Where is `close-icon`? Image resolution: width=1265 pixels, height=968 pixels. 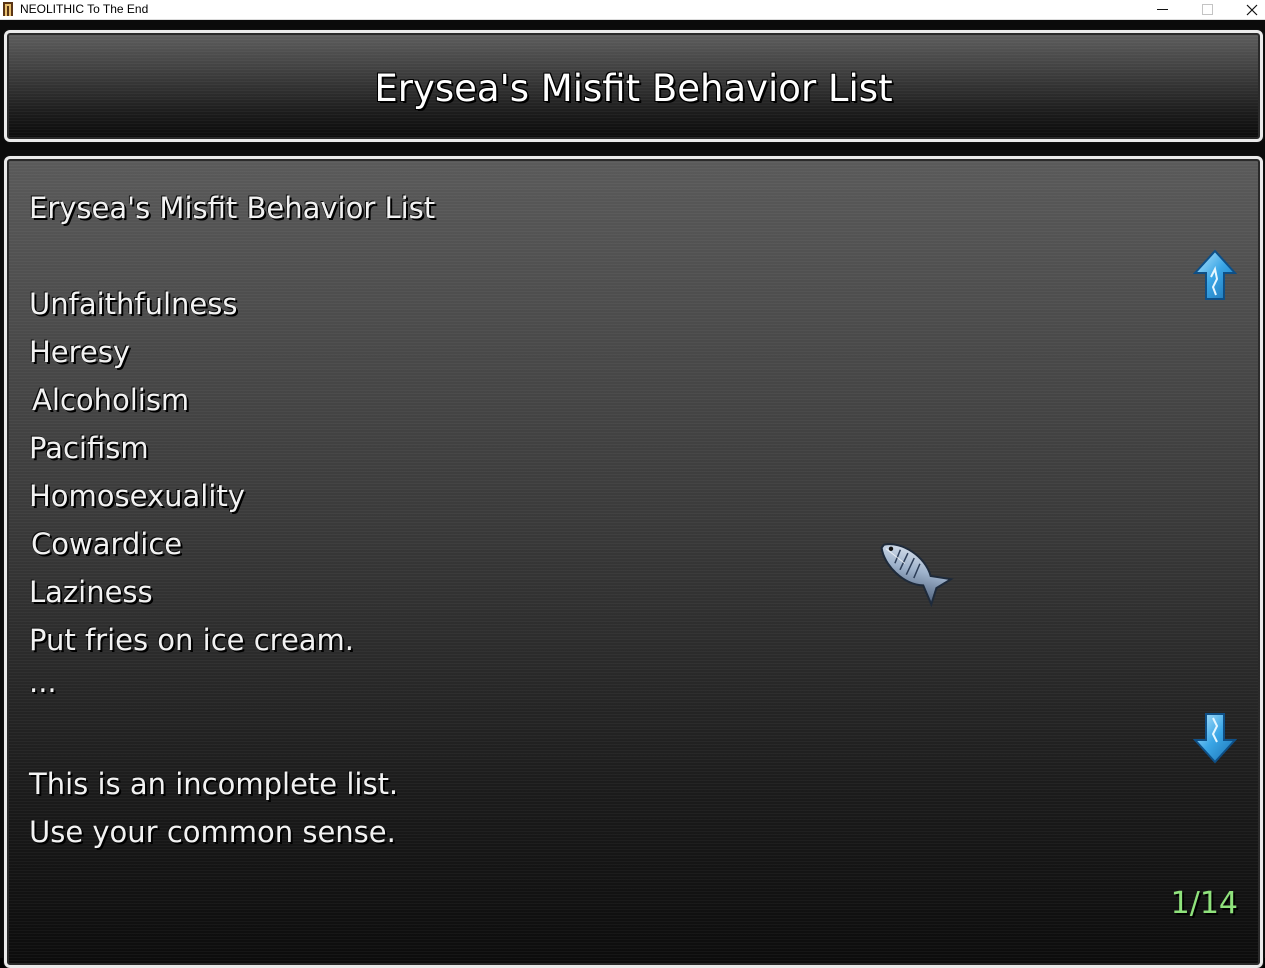
close-icon is located at coordinates (1252, 9).